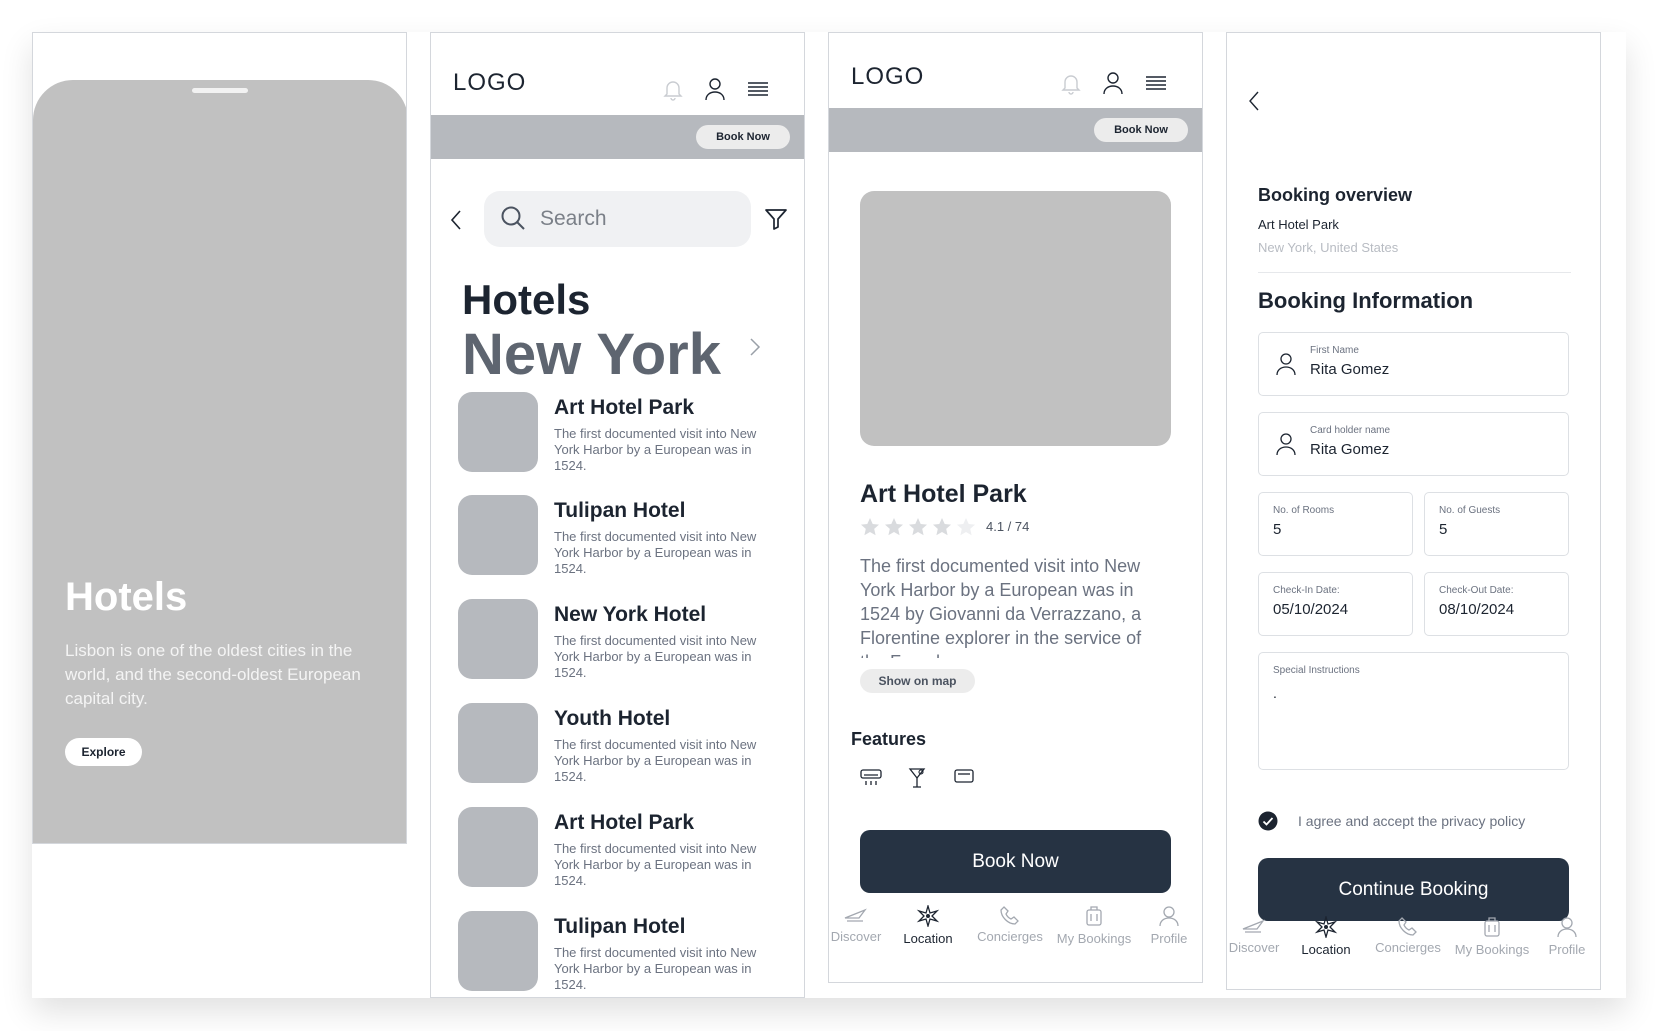 Image resolution: width=1659 pixels, height=1031 pixels. What do you see at coordinates (526, 299) in the screenshot?
I see `list-heading: Hotels` at bounding box center [526, 299].